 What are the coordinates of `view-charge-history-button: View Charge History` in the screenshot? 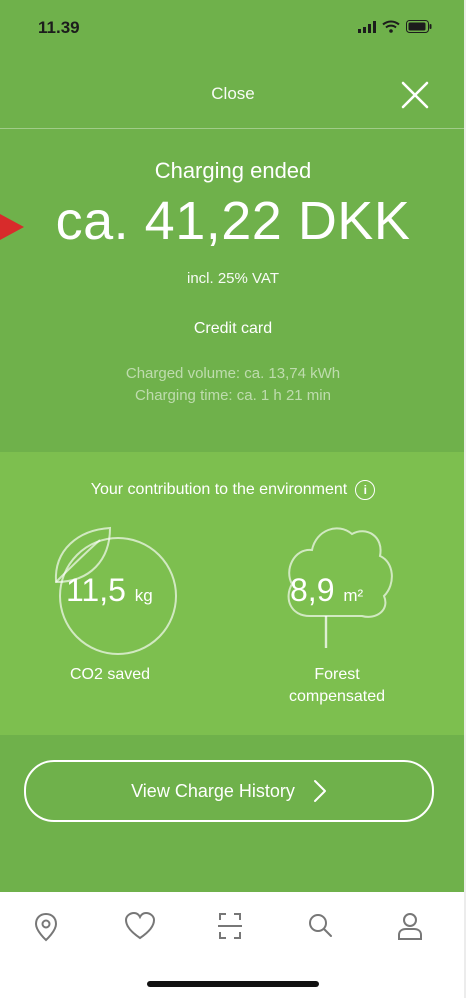 It's located at (229, 791).